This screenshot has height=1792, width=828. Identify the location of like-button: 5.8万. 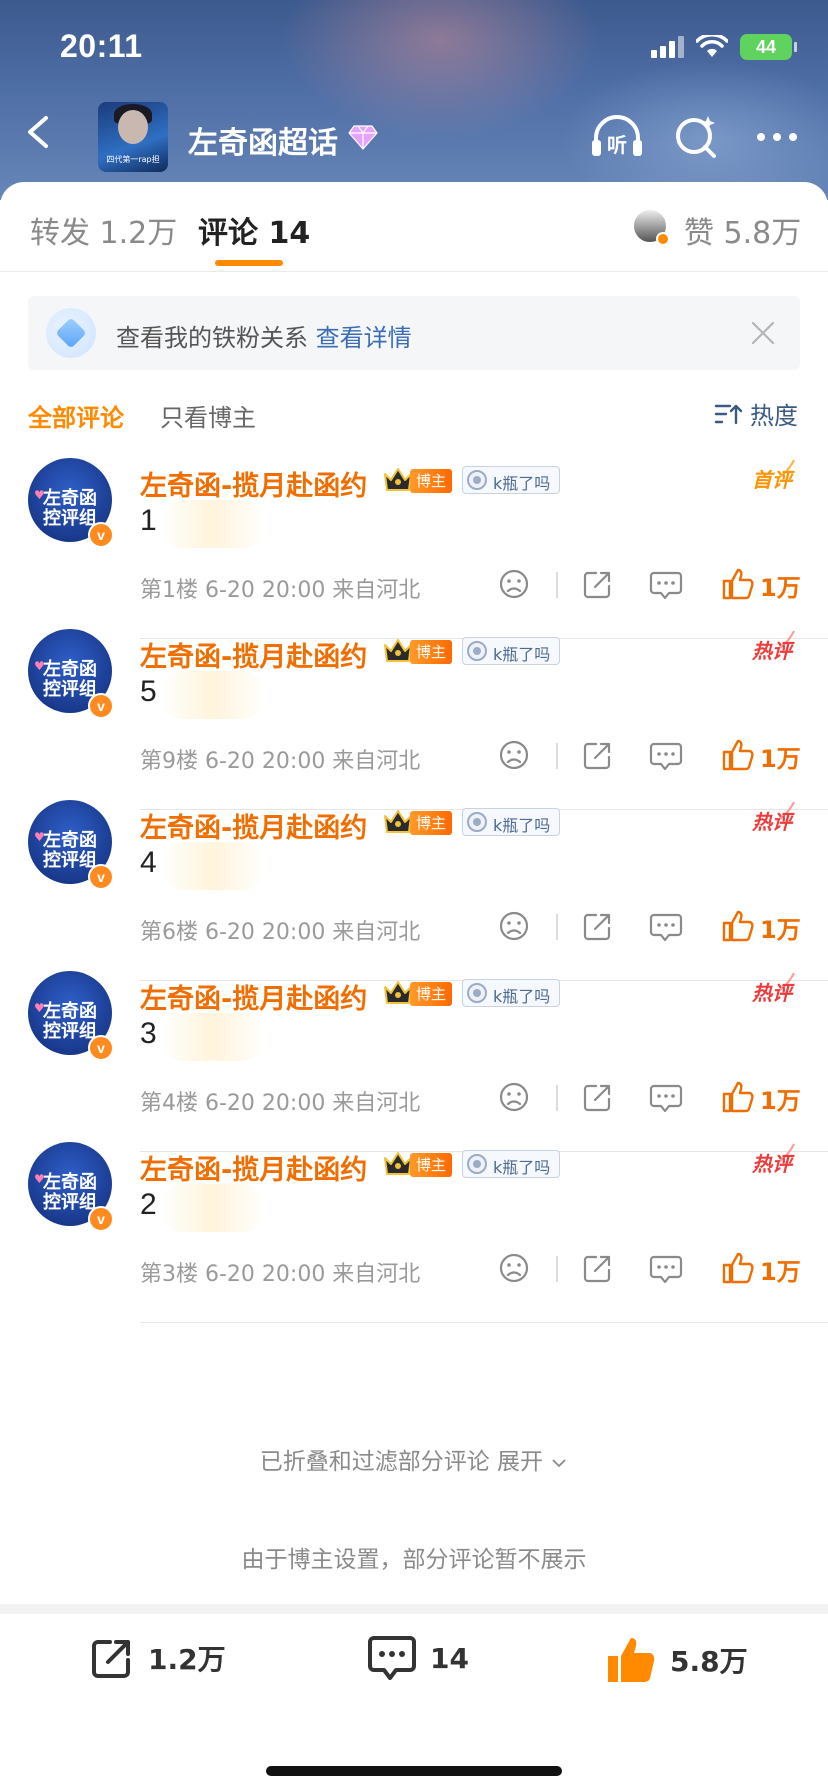
(676, 1660).